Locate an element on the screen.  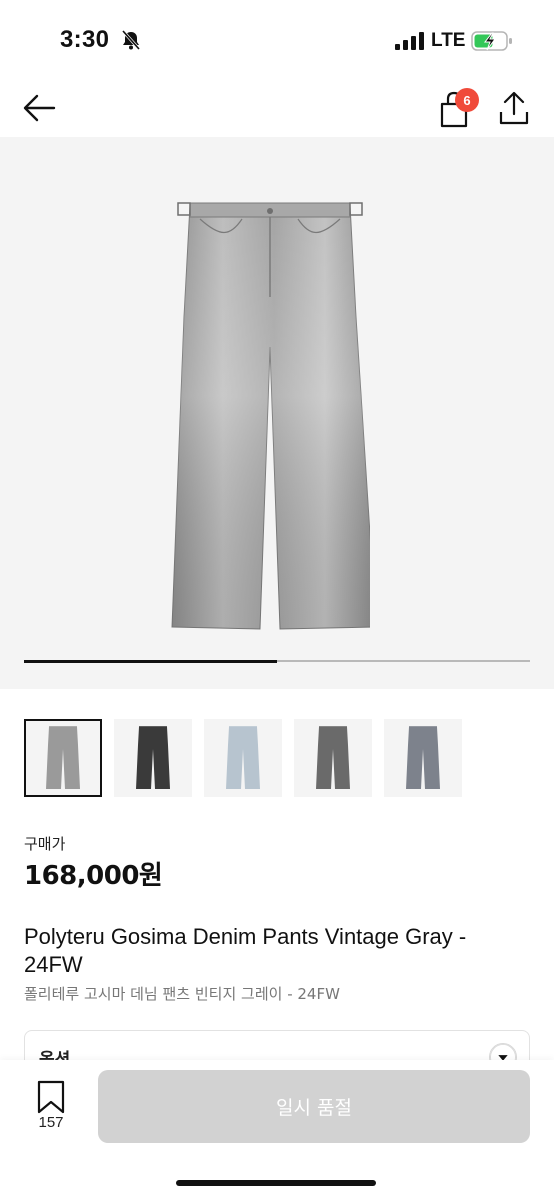
gallery-progress-fill is located at coordinates (150, 661).